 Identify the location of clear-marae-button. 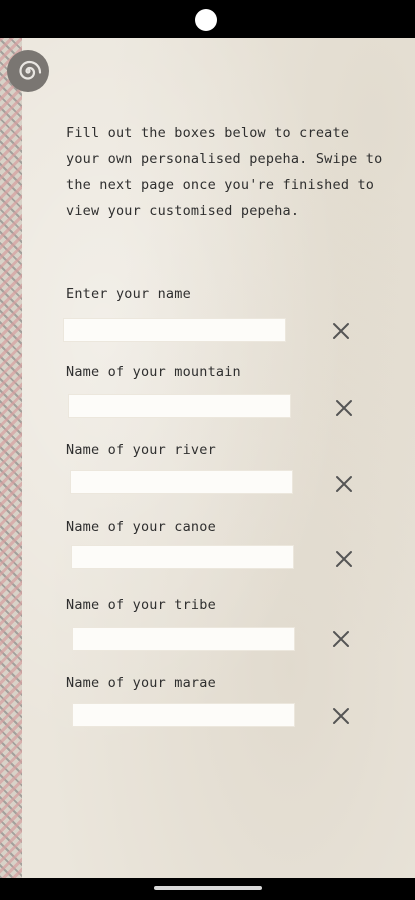
(341, 716).